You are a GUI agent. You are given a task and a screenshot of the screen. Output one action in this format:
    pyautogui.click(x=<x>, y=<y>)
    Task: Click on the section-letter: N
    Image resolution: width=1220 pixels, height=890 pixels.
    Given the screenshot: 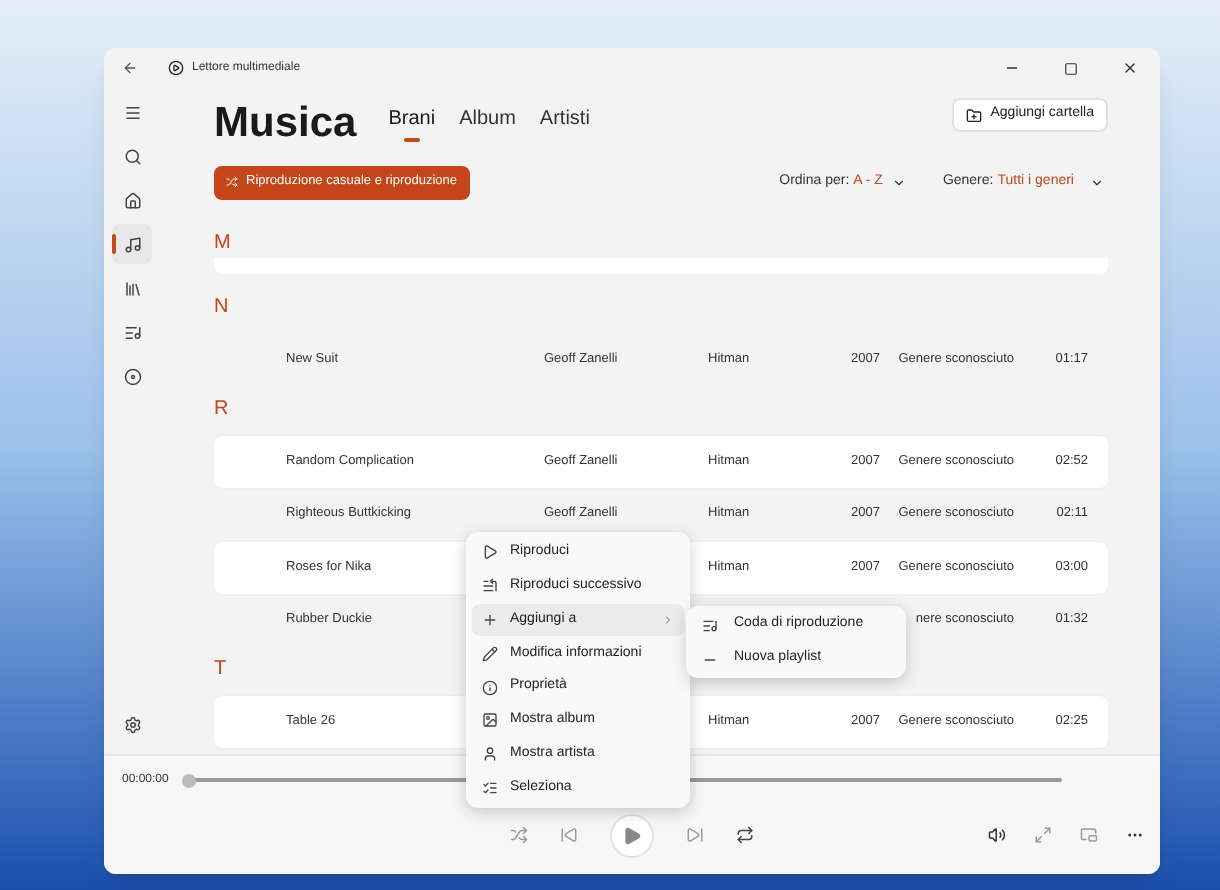 What is the action you would take?
    pyautogui.click(x=221, y=309)
    